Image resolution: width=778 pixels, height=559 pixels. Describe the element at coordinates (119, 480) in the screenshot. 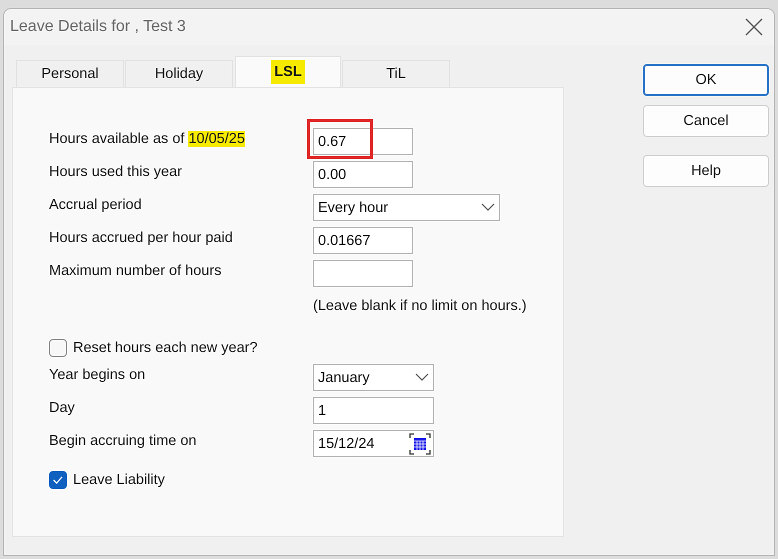

I see `checkbox-label: Leave Liability` at that location.